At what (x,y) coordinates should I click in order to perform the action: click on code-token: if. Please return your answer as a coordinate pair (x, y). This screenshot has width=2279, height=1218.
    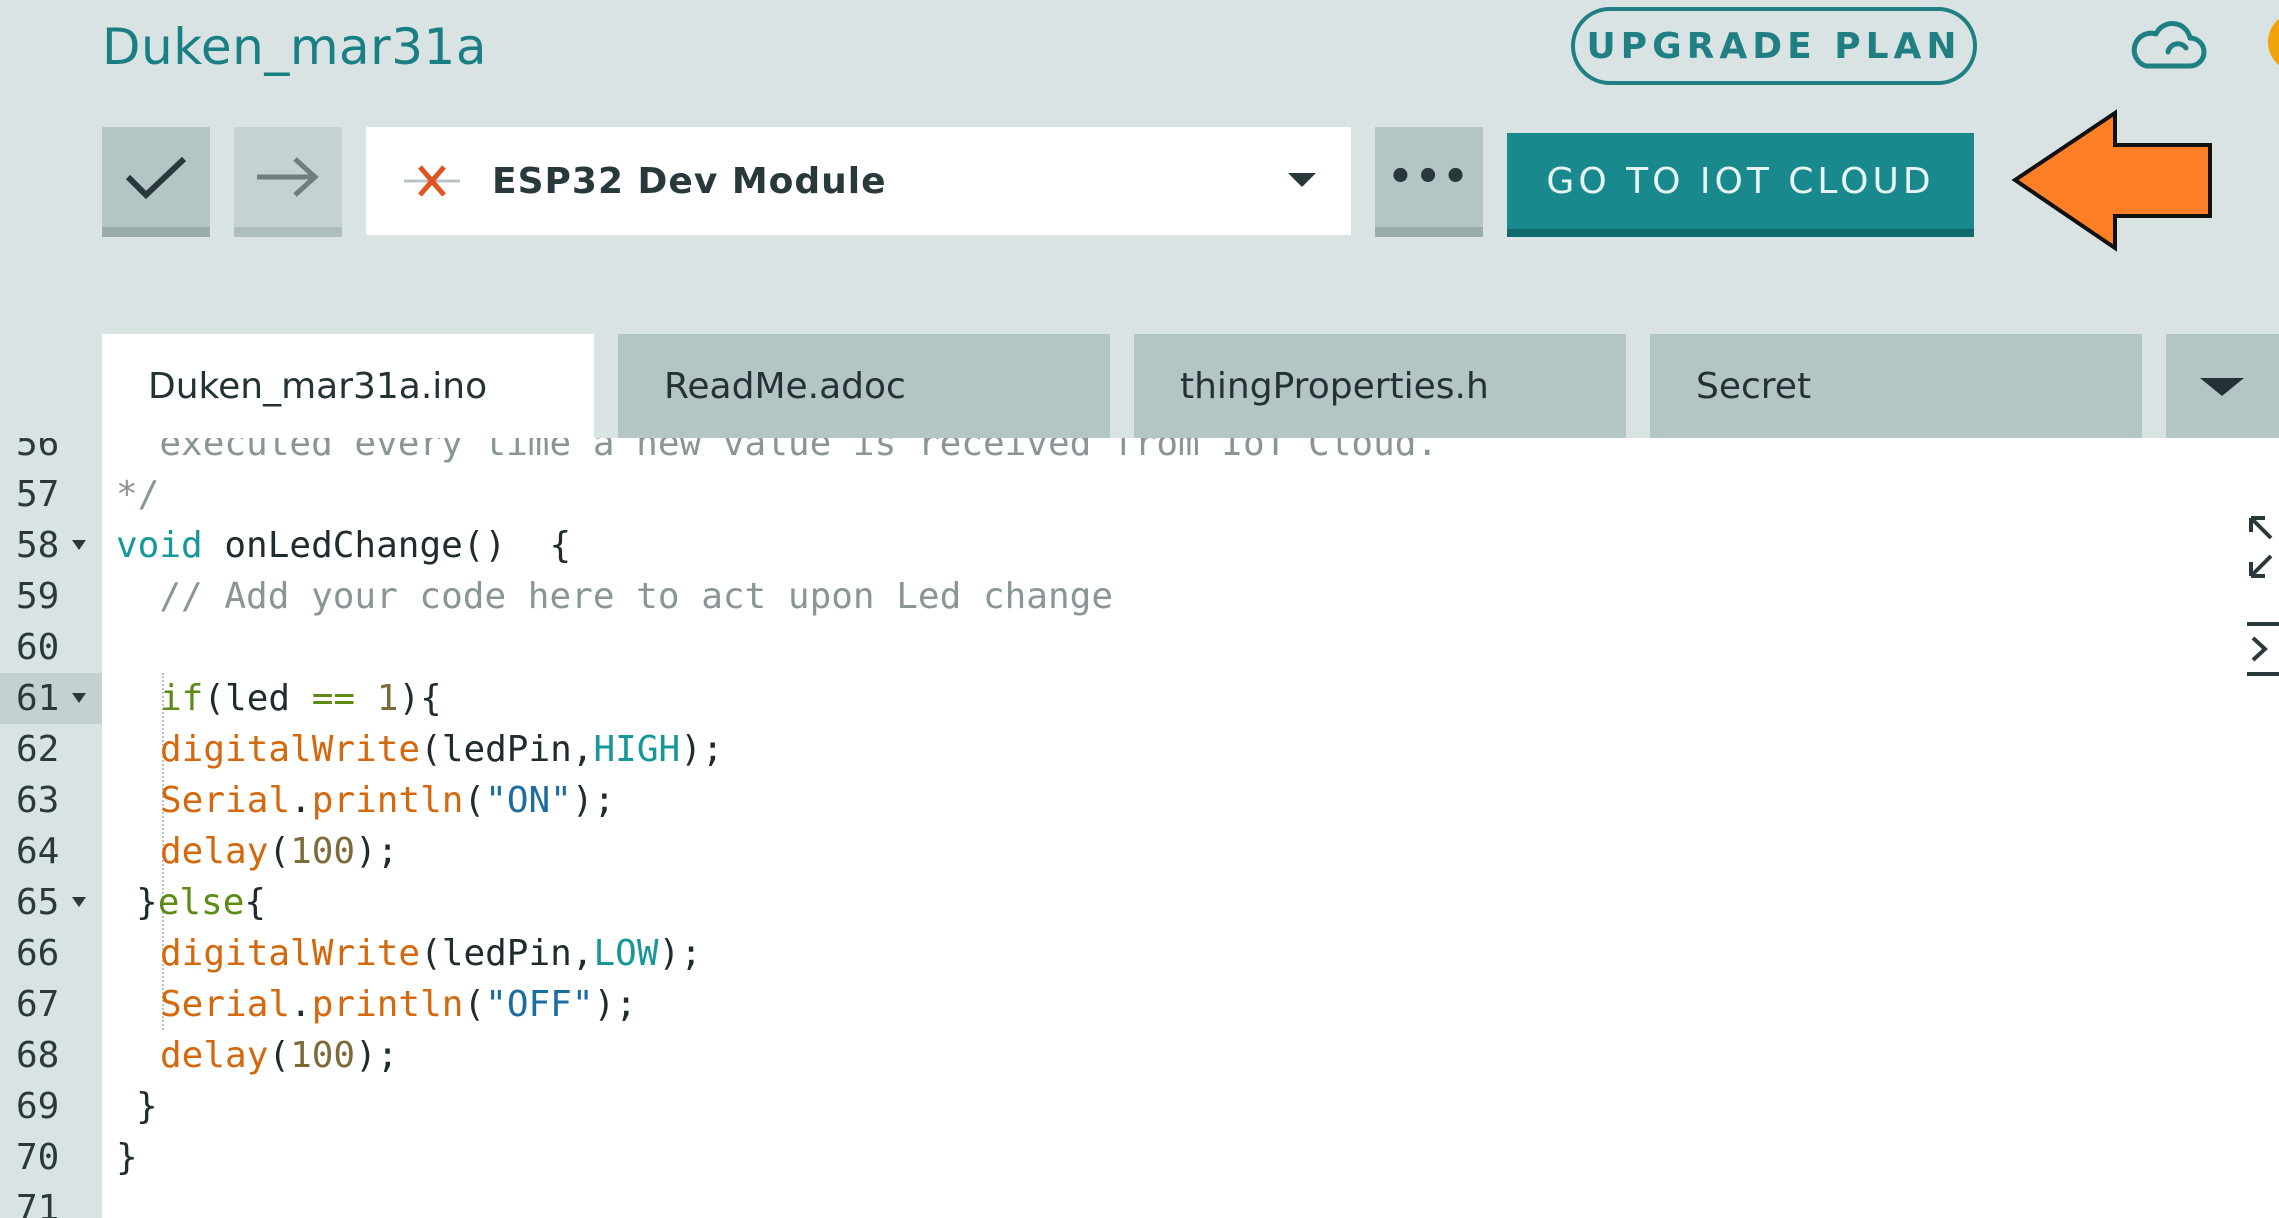
    Looking at the image, I should click on (182, 698).